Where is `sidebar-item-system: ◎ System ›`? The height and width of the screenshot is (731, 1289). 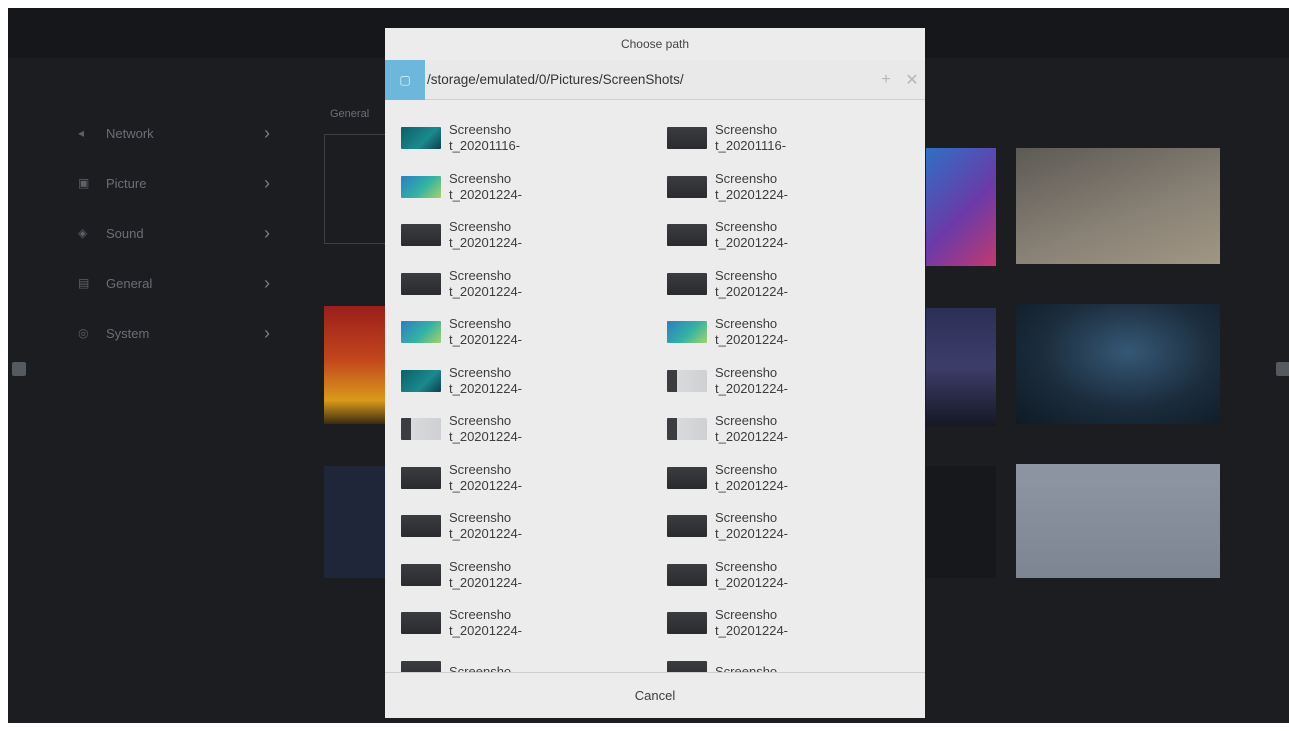 sidebar-item-system: ◎ System › is located at coordinates (183, 333).